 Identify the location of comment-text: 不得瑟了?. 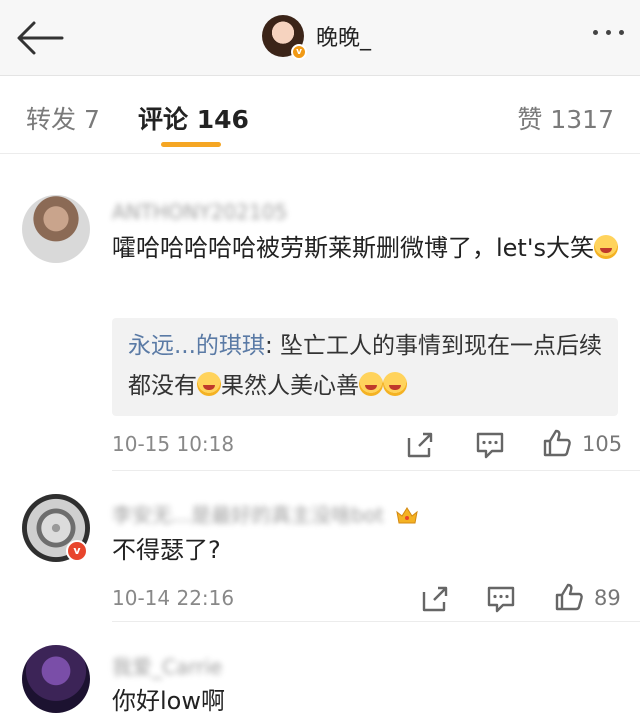
(166, 550).